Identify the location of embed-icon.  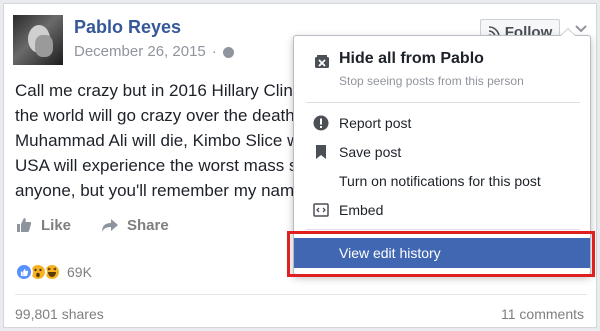
(321, 210).